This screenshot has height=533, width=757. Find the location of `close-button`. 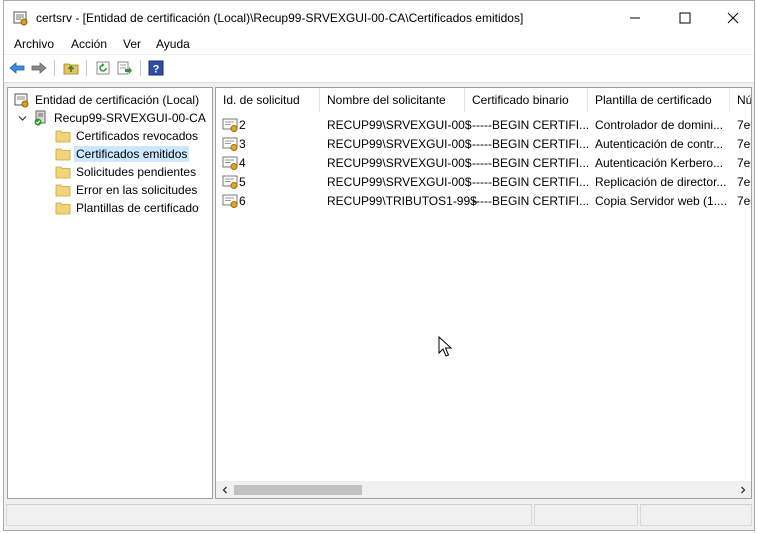

close-button is located at coordinates (733, 17).